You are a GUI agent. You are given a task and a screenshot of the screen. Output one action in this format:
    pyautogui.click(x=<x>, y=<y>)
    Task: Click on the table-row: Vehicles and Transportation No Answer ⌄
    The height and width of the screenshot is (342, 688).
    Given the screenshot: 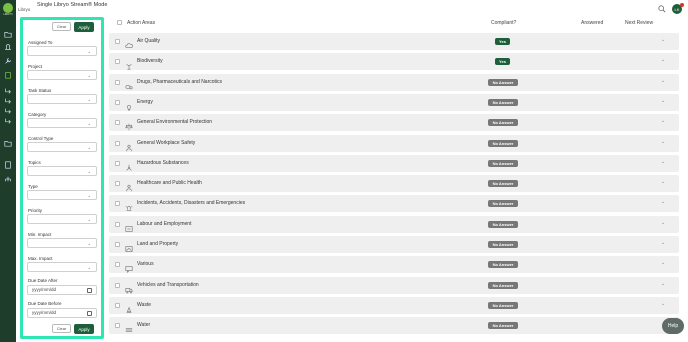 What is the action you would take?
    pyautogui.click(x=394, y=285)
    